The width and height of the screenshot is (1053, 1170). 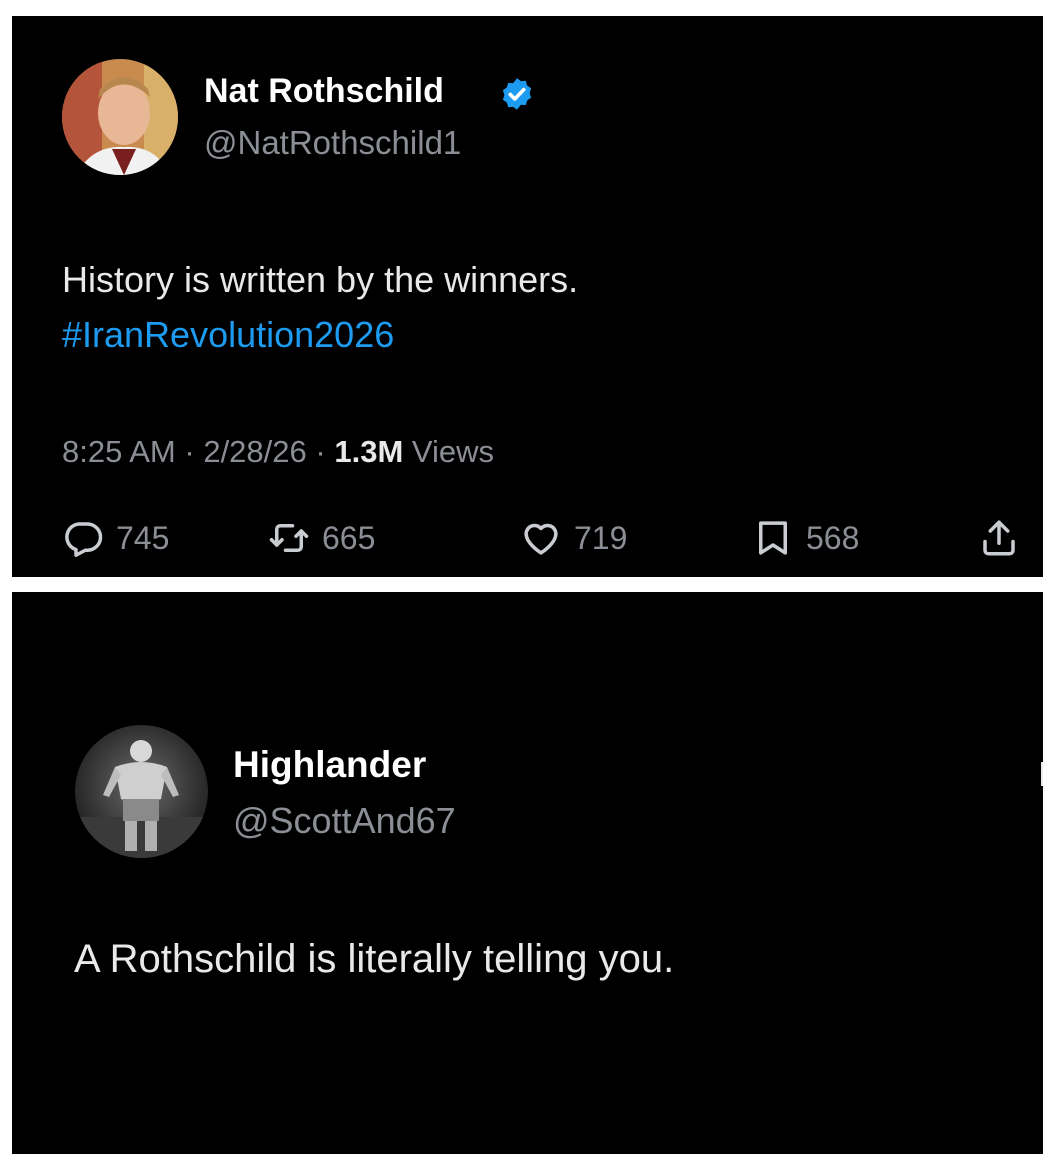 I want to click on views-count: 1.3M, so click(x=369, y=451).